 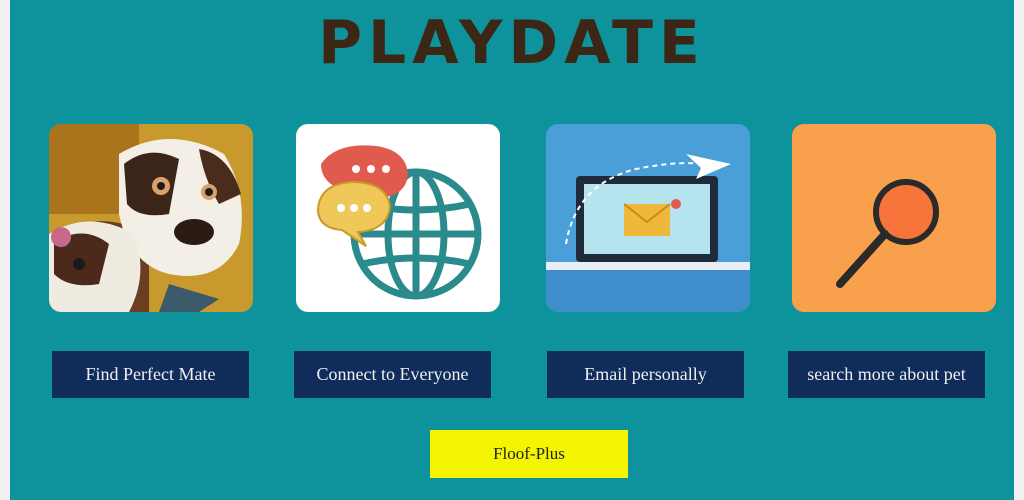 I want to click on connect-to-everyone-button: Connect to Everyone, so click(x=392, y=374).